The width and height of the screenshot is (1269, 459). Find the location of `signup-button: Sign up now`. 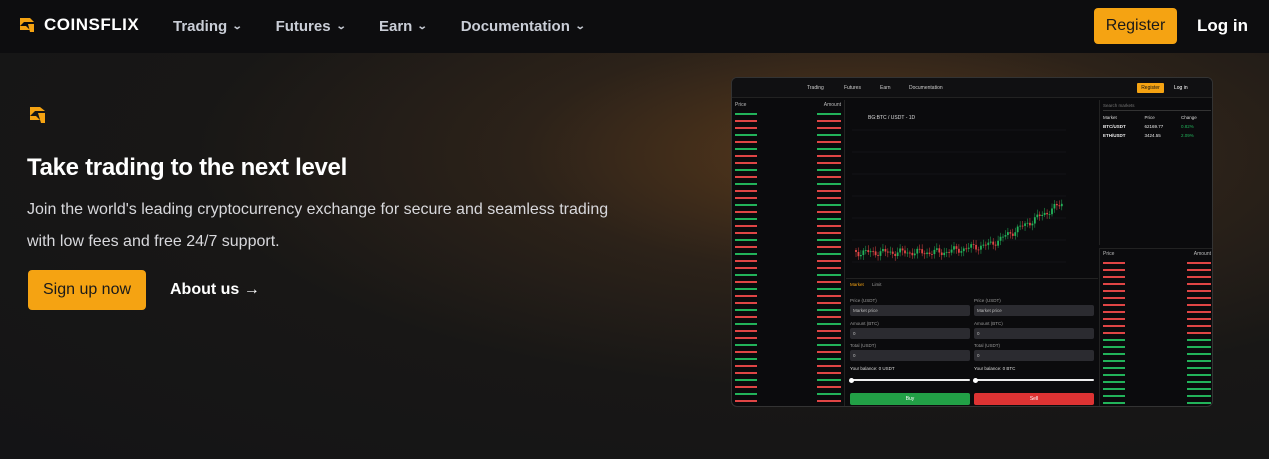

signup-button: Sign up now is located at coordinates (87, 290).